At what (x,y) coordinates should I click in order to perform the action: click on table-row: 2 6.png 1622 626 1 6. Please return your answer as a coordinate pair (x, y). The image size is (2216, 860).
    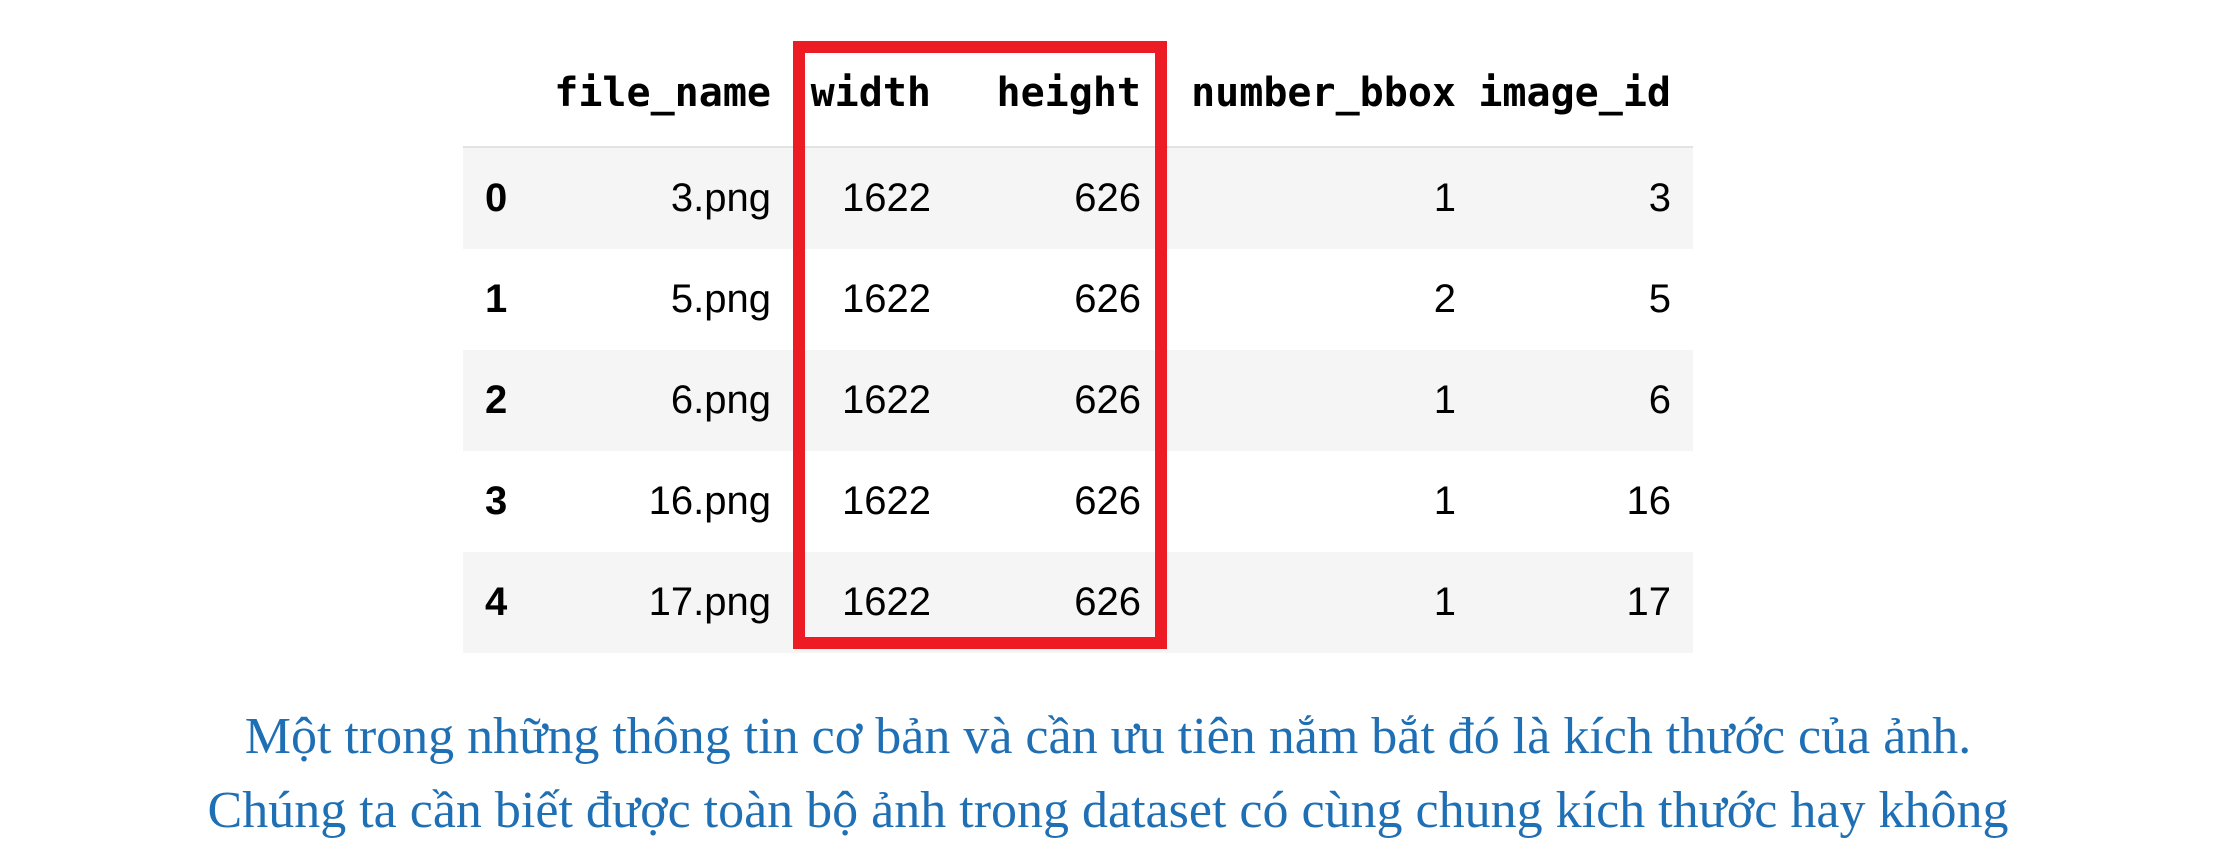
    Looking at the image, I should click on (1078, 400).